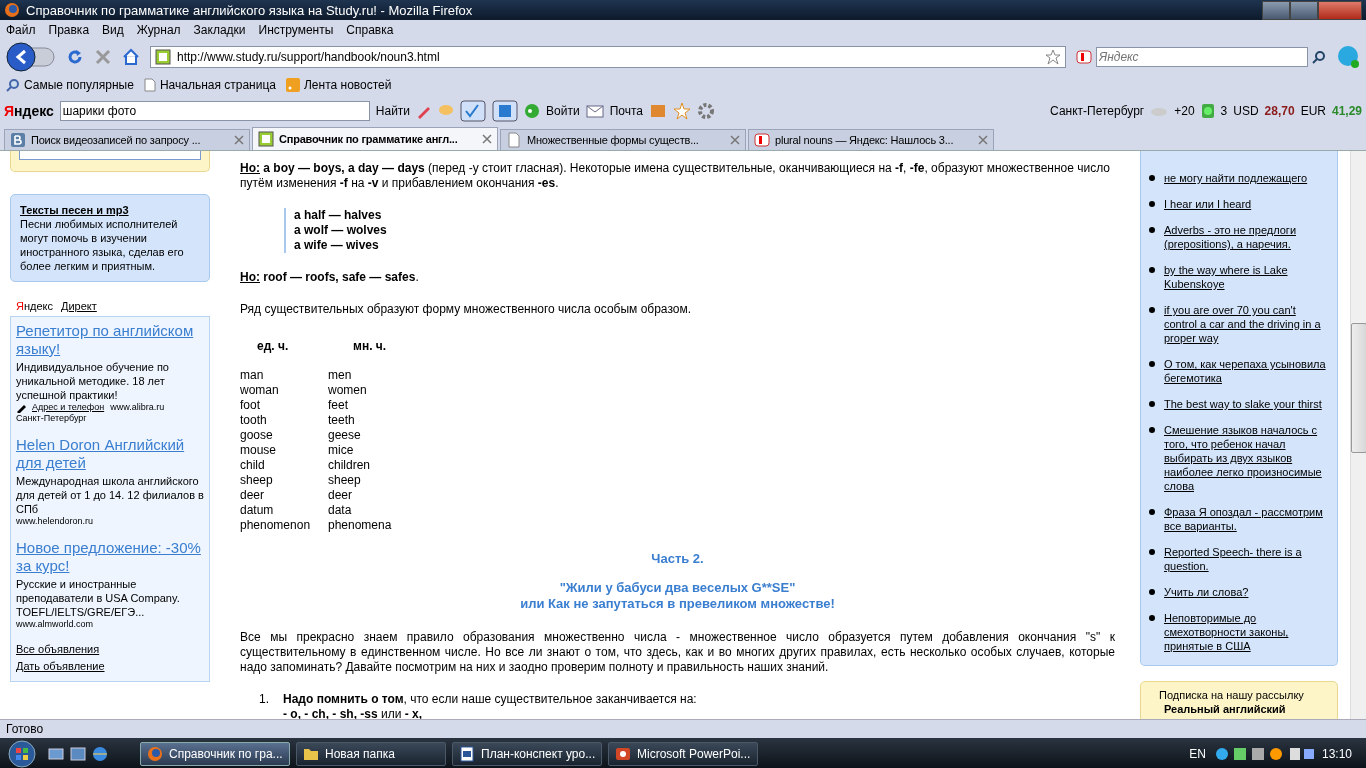 This screenshot has height=768, width=1366. Describe the element at coordinates (56, 753) in the screenshot. I see `desktop-icon` at that location.